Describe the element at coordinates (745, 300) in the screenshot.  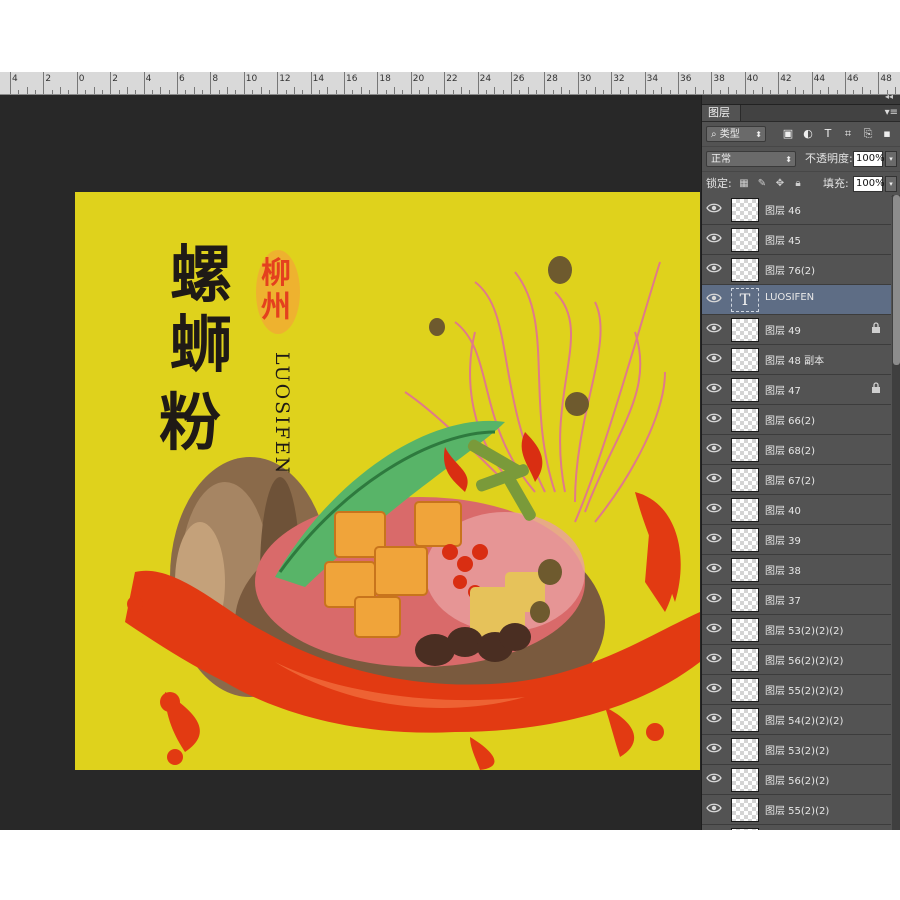
I see `text-layer-thumbnail: T` at that location.